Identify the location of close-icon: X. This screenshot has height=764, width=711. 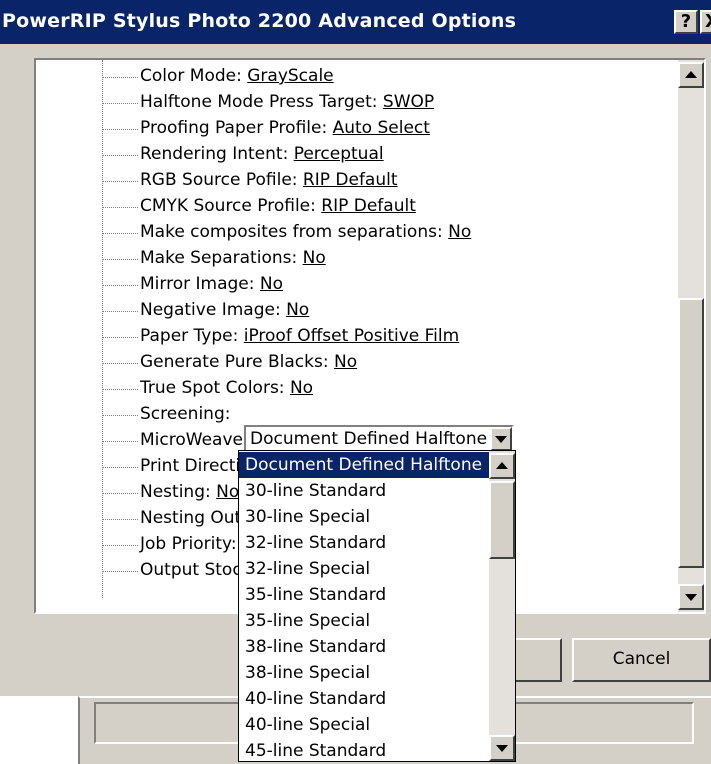
(708, 21).